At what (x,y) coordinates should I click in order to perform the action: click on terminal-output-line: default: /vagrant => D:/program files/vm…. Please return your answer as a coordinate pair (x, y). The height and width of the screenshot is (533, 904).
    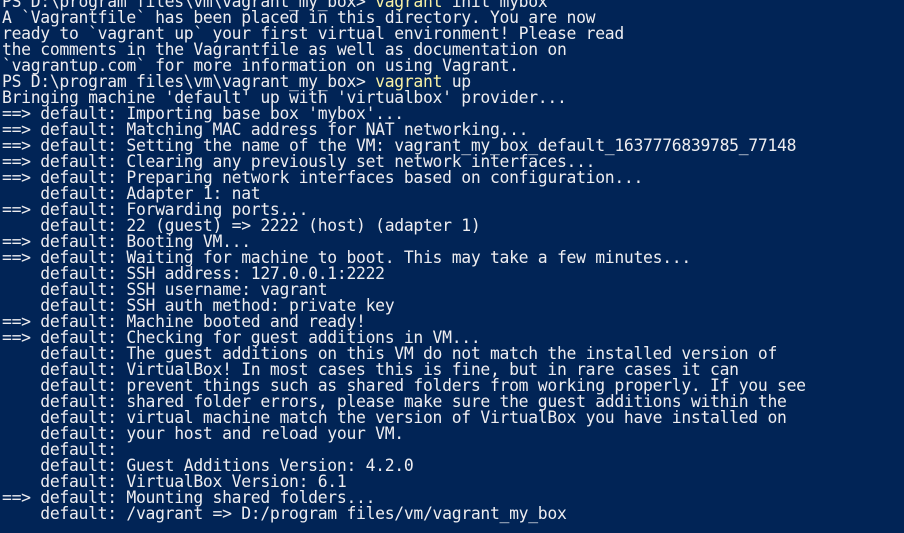
    Looking at the image, I should click on (284, 513).